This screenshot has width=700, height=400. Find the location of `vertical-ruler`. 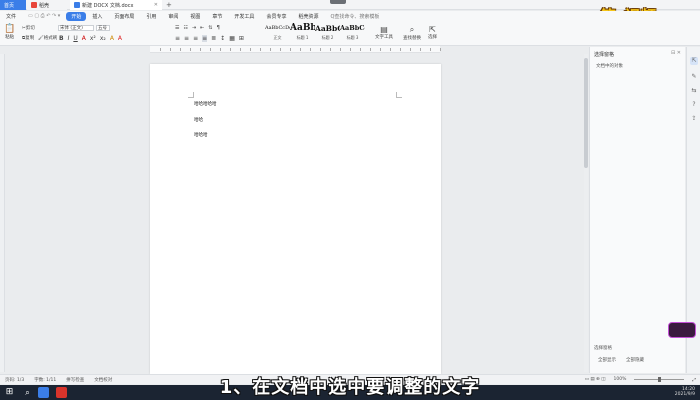

vertical-ruler is located at coordinates (2, 213).